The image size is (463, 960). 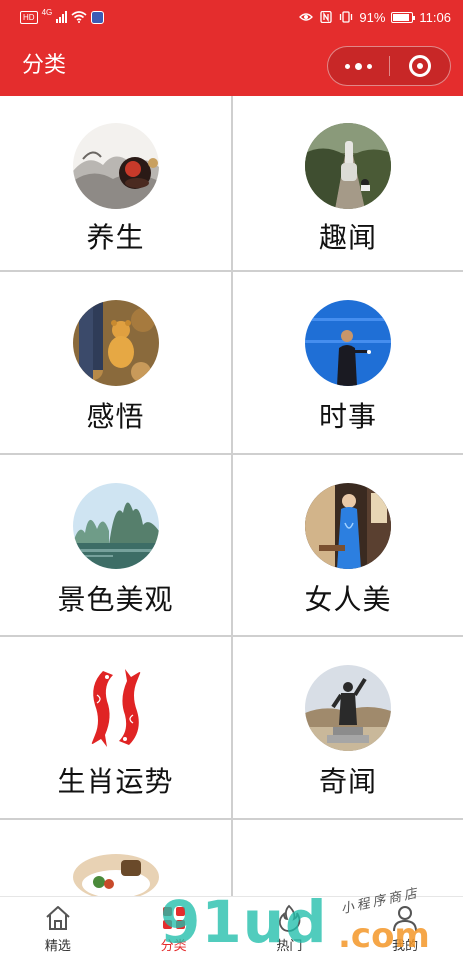 What do you see at coordinates (347, 237) in the screenshot?
I see `category-label: 趣闻` at bounding box center [347, 237].